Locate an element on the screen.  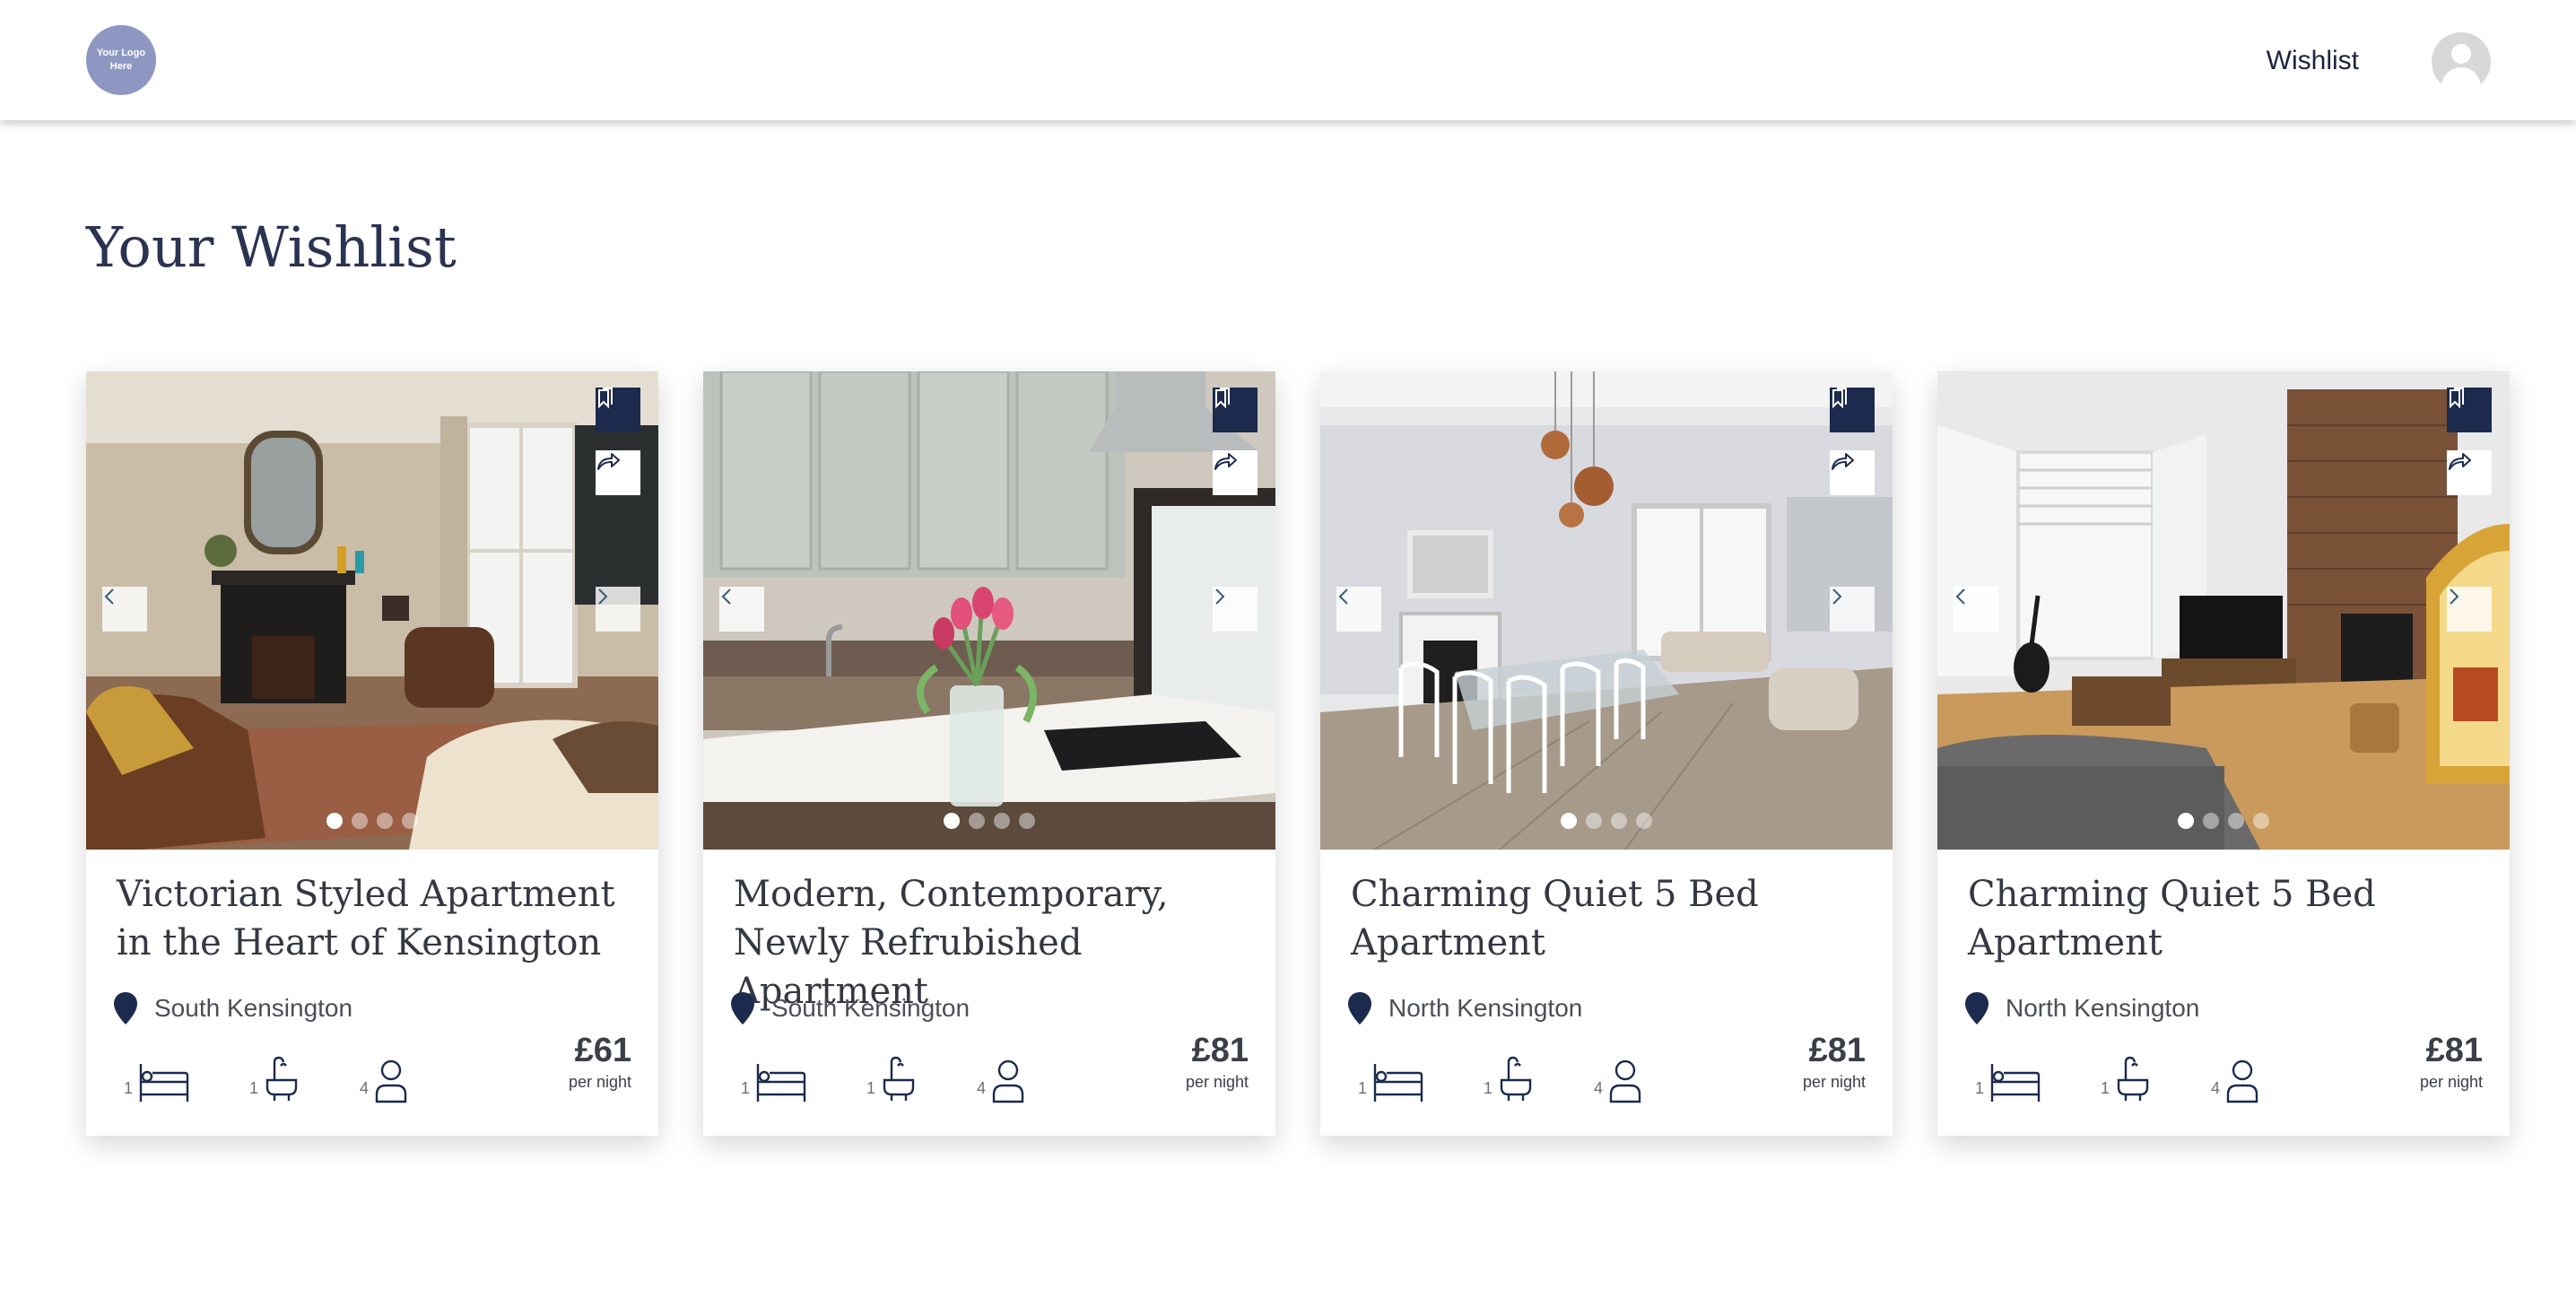
listing-price: £61 per night is located at coordinates (600, 1061).